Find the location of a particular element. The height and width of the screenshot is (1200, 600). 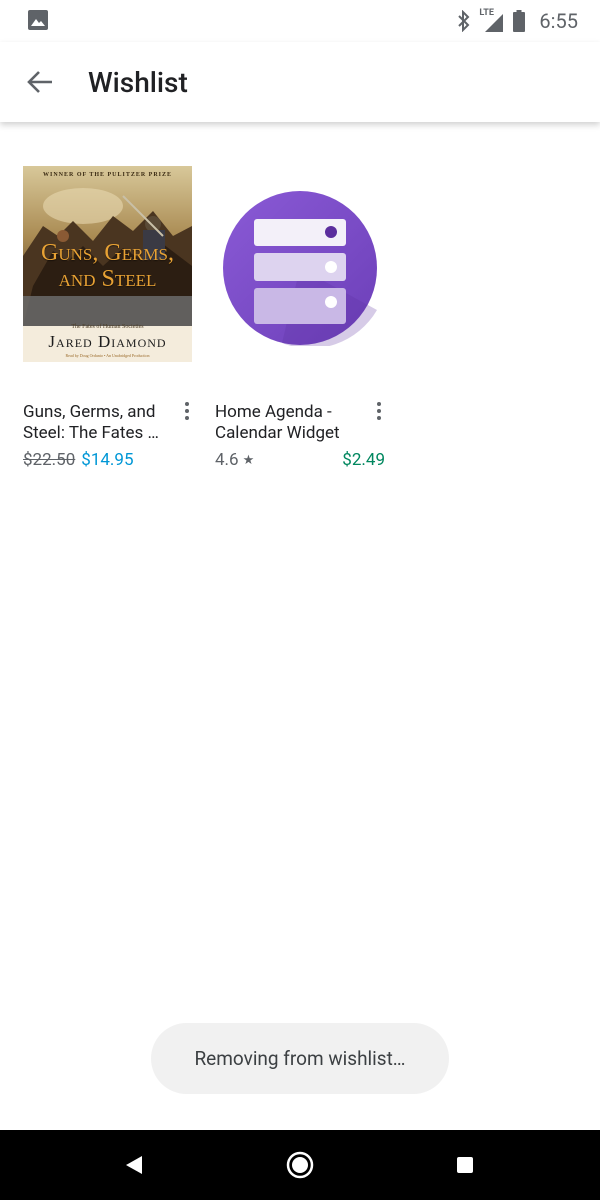

sale-price: $14.95 is located at coordinates (107, 460).